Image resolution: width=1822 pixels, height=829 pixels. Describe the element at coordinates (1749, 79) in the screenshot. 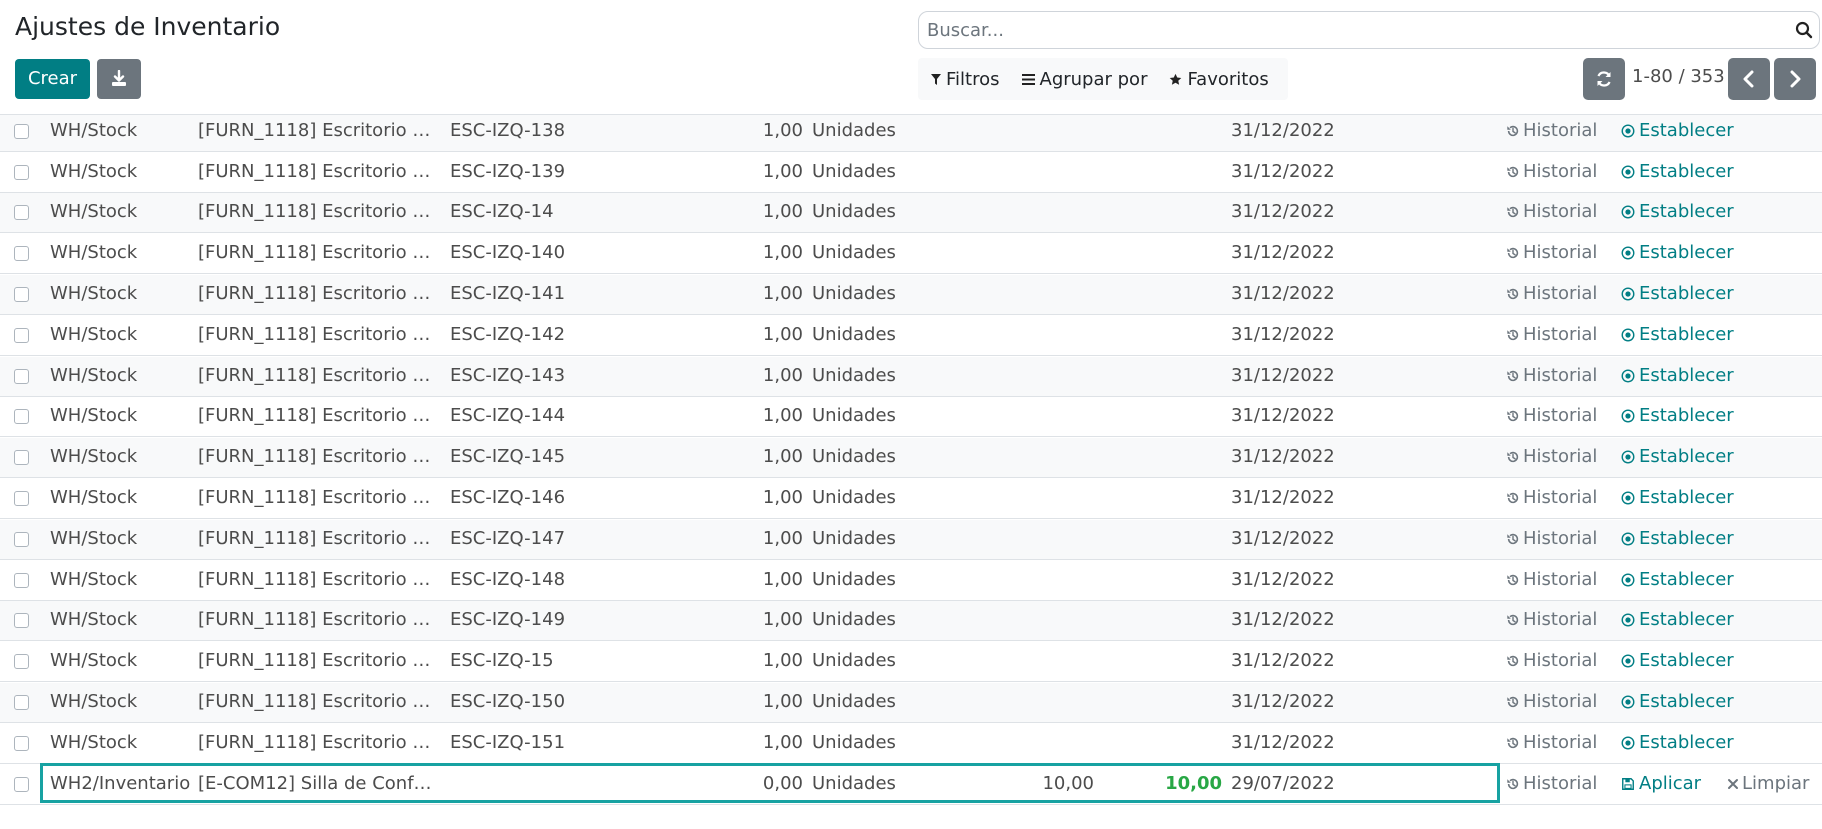

I see `pager-previous-button` at that location.